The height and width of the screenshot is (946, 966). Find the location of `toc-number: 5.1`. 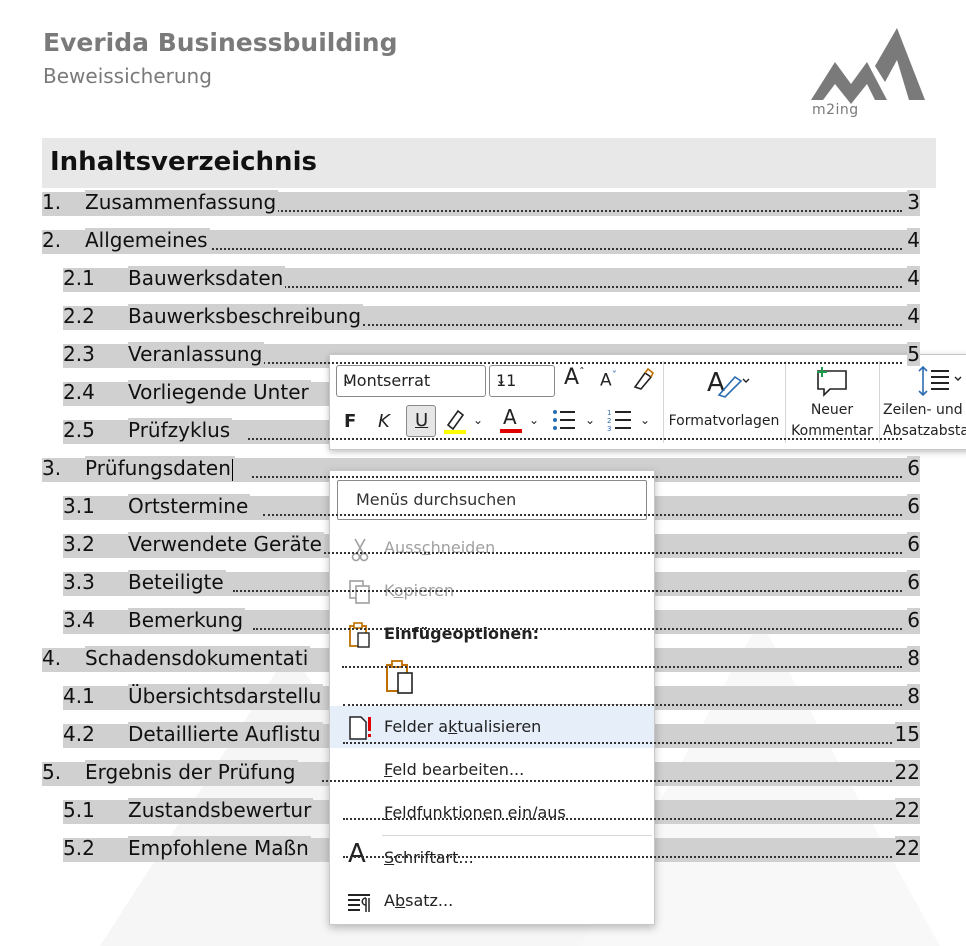

toc-number: 5.1 is located at coordinates (79, 810).